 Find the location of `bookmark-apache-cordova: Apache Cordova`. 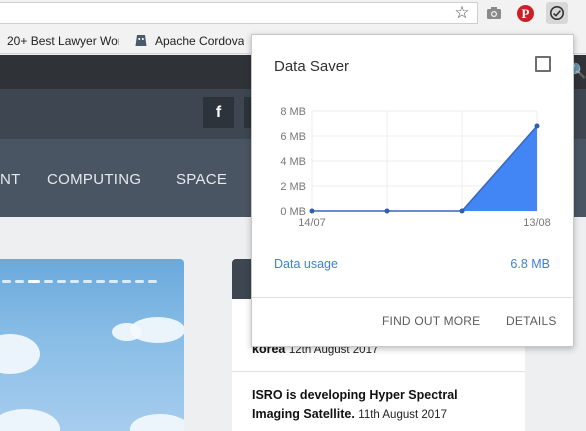

bookmark-apache-cordova: Apache Cordova is located at coordinates (199, 41).